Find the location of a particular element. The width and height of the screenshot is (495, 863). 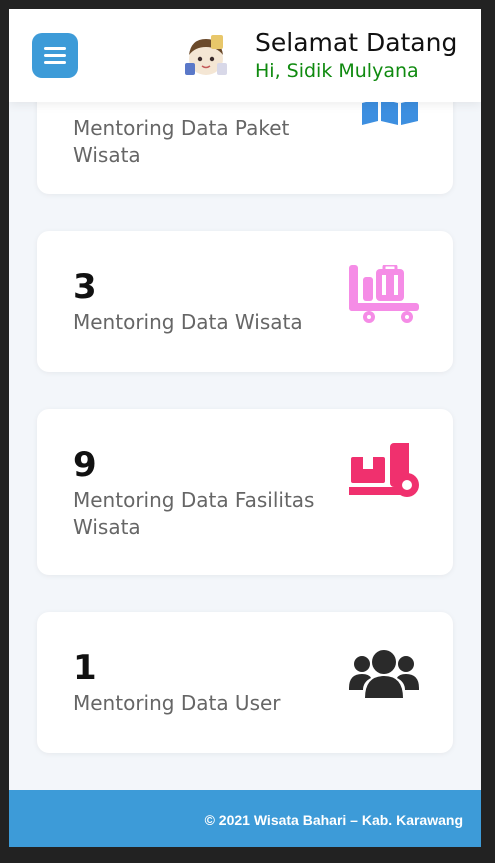

card-label: Mentoring Data User is located at coordinates (177, 703).